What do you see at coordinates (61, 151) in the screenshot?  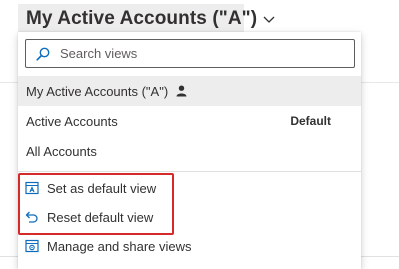 I see `view-item-label: All Accounts` at bounding box center [61, 151].